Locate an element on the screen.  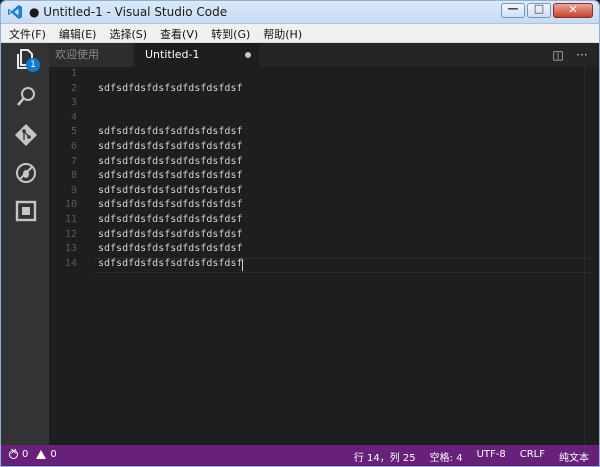
line-number: 9 is located at coordinates (73, 190).